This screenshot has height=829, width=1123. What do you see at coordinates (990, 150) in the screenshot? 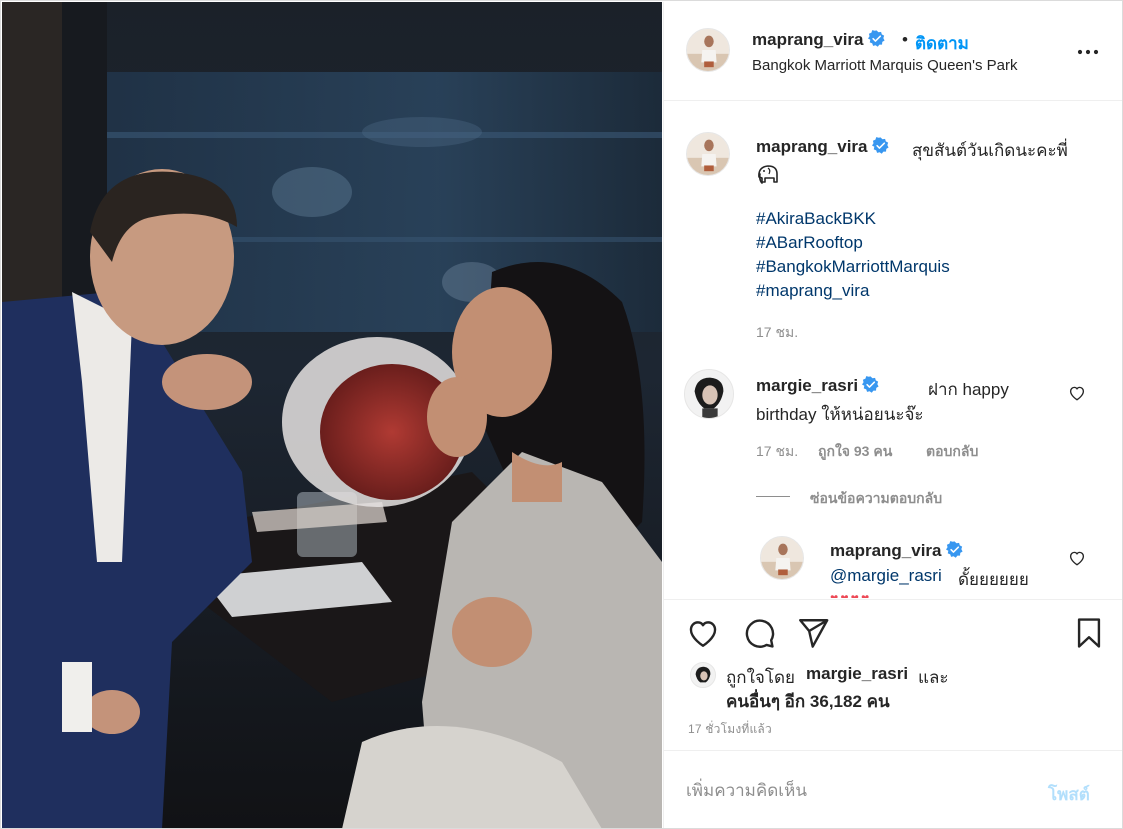
I see `caption-text: สุขสันต์วันเกิดนะคะพี่` at bounding box center [990, 150].